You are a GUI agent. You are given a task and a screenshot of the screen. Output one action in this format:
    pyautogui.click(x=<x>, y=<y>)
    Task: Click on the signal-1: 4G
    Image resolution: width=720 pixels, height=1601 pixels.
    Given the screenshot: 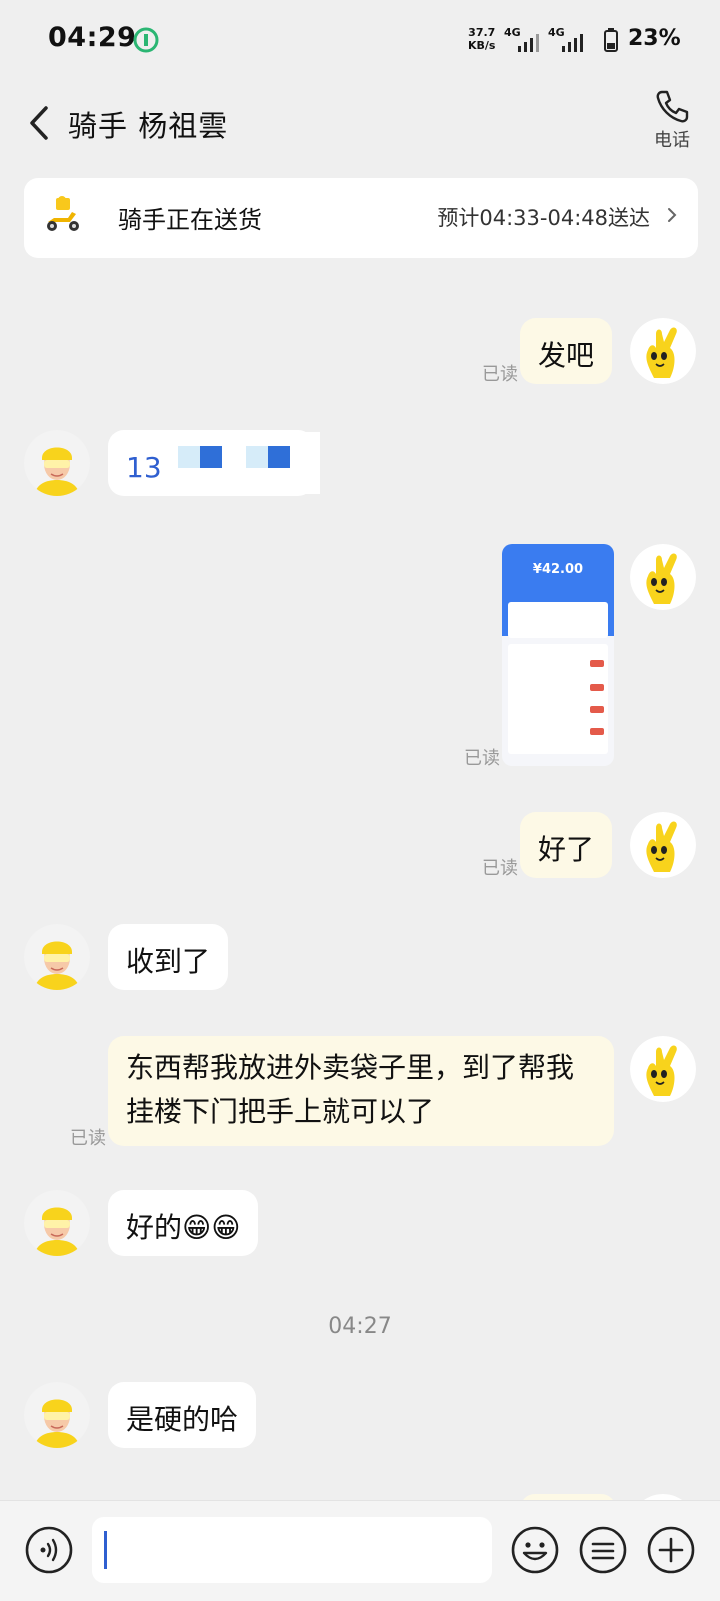 What is the action you would take?
    pyautogui.click(x=524, y=40)
    